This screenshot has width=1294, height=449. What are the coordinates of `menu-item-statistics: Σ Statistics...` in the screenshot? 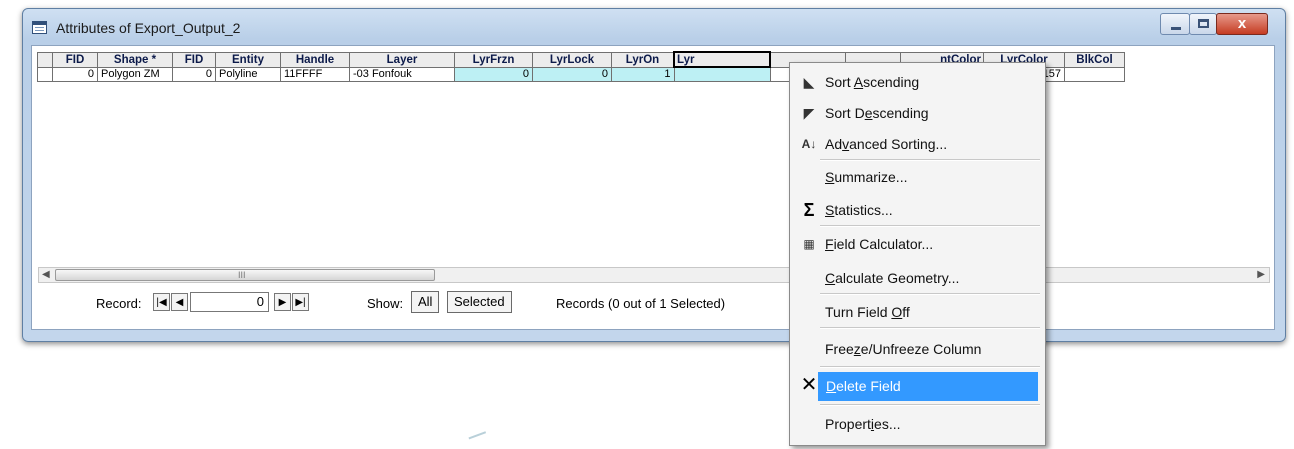 It's located at (917, 210).